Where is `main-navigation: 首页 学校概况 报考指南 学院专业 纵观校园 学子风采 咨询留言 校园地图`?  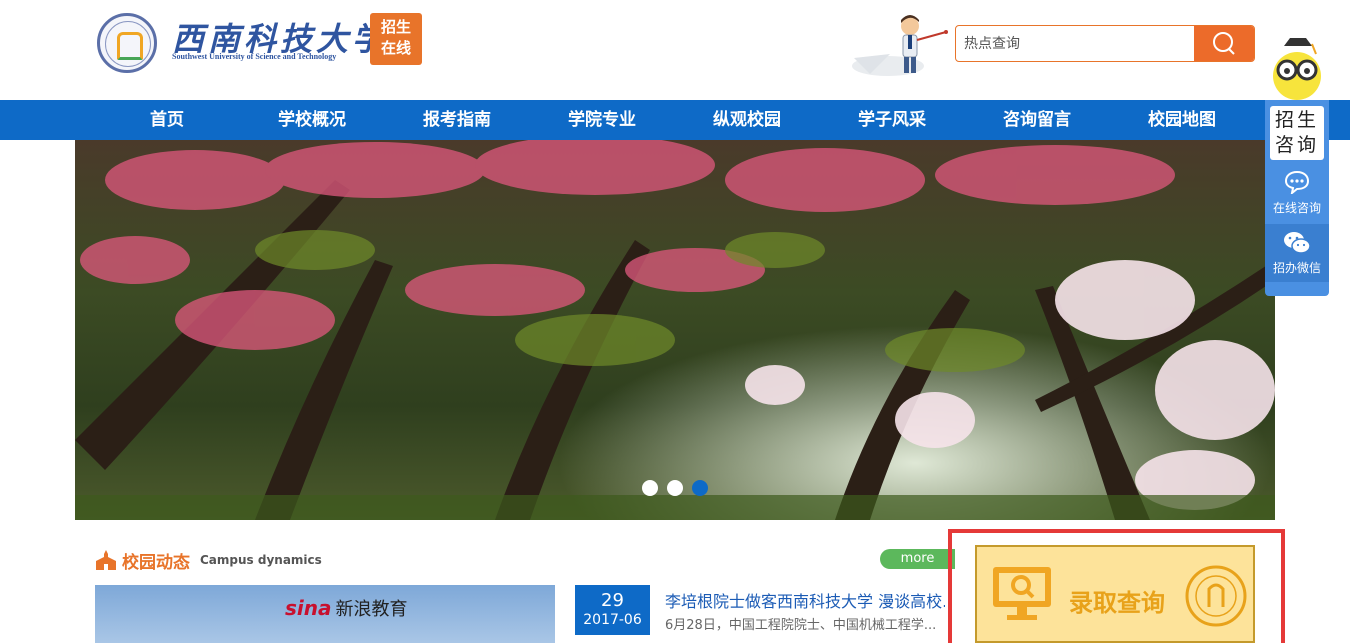
main-navigation: 首页 学校概况 报考指南 学院专业 纵观校园 学子风采 咨询留言 校园地图 is located at coordinates (675, 120).